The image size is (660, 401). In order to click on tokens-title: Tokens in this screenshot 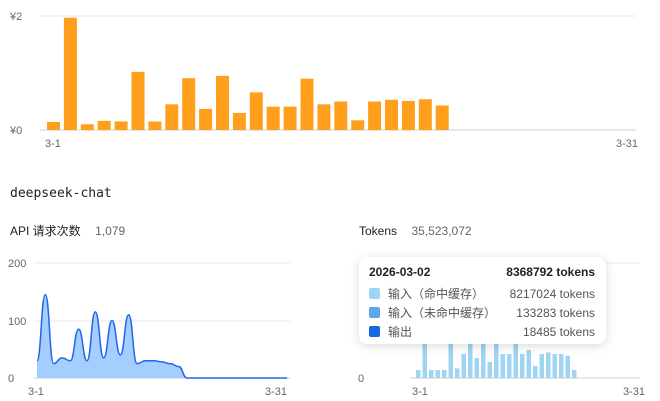, I will do `click(378, 231)`.